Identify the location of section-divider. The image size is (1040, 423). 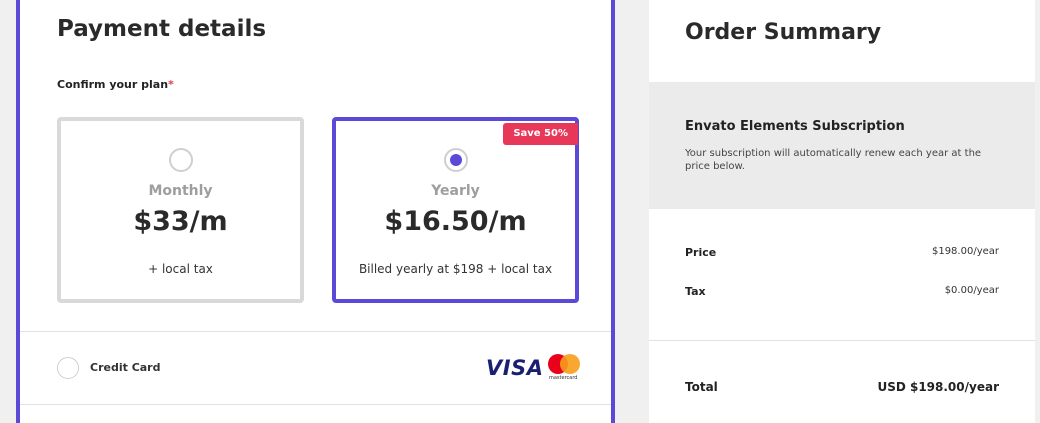
(315, 331).